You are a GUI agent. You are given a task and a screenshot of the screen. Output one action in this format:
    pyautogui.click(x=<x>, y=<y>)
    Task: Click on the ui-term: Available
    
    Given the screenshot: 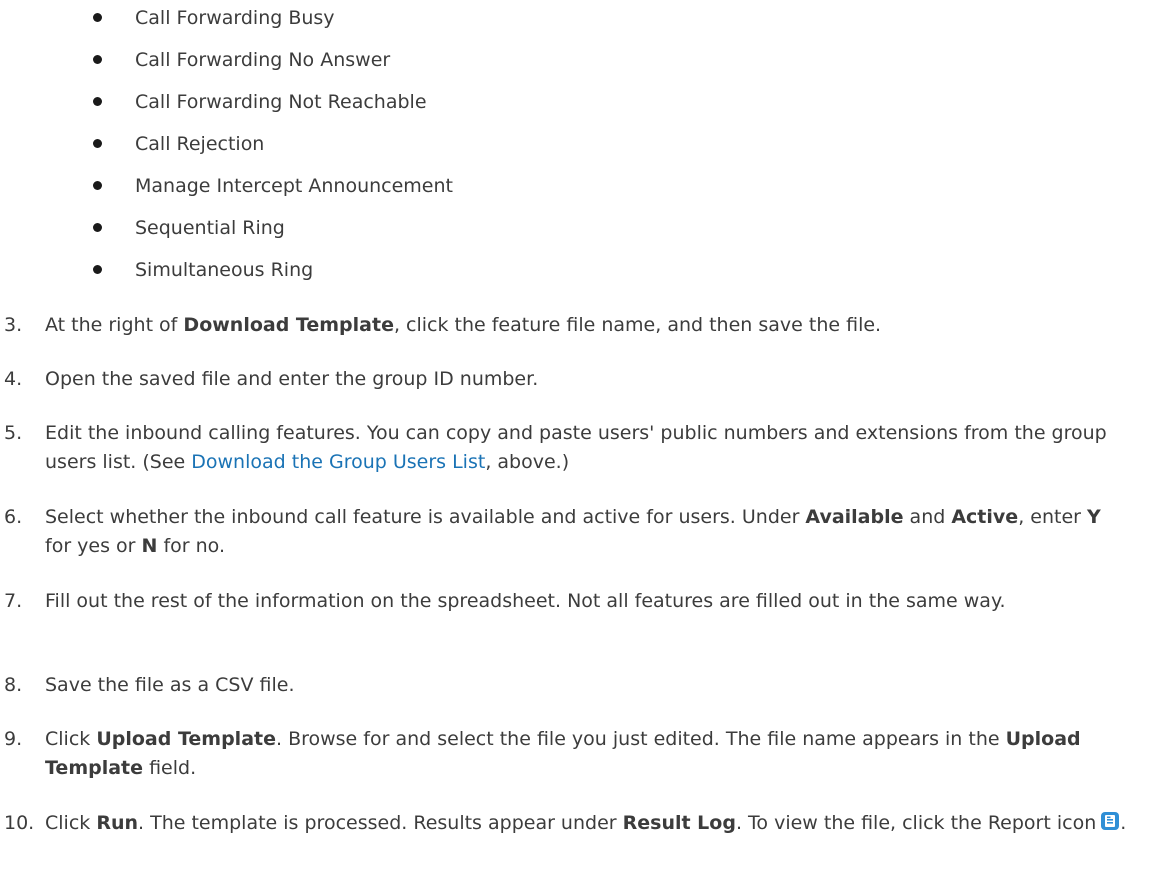 What is the action you would take?
    pyautogui.click(x=854, y=517)
    